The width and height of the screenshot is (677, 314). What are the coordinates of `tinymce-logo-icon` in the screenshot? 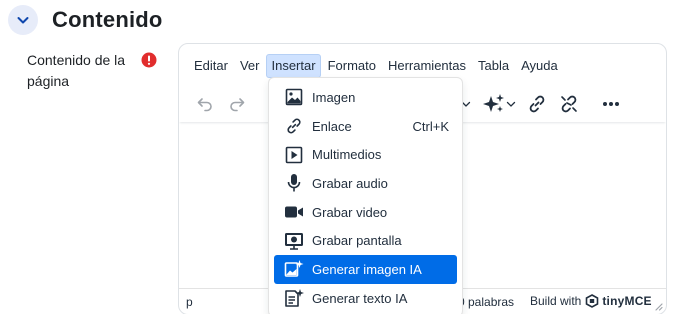 It's located at (592, 301).